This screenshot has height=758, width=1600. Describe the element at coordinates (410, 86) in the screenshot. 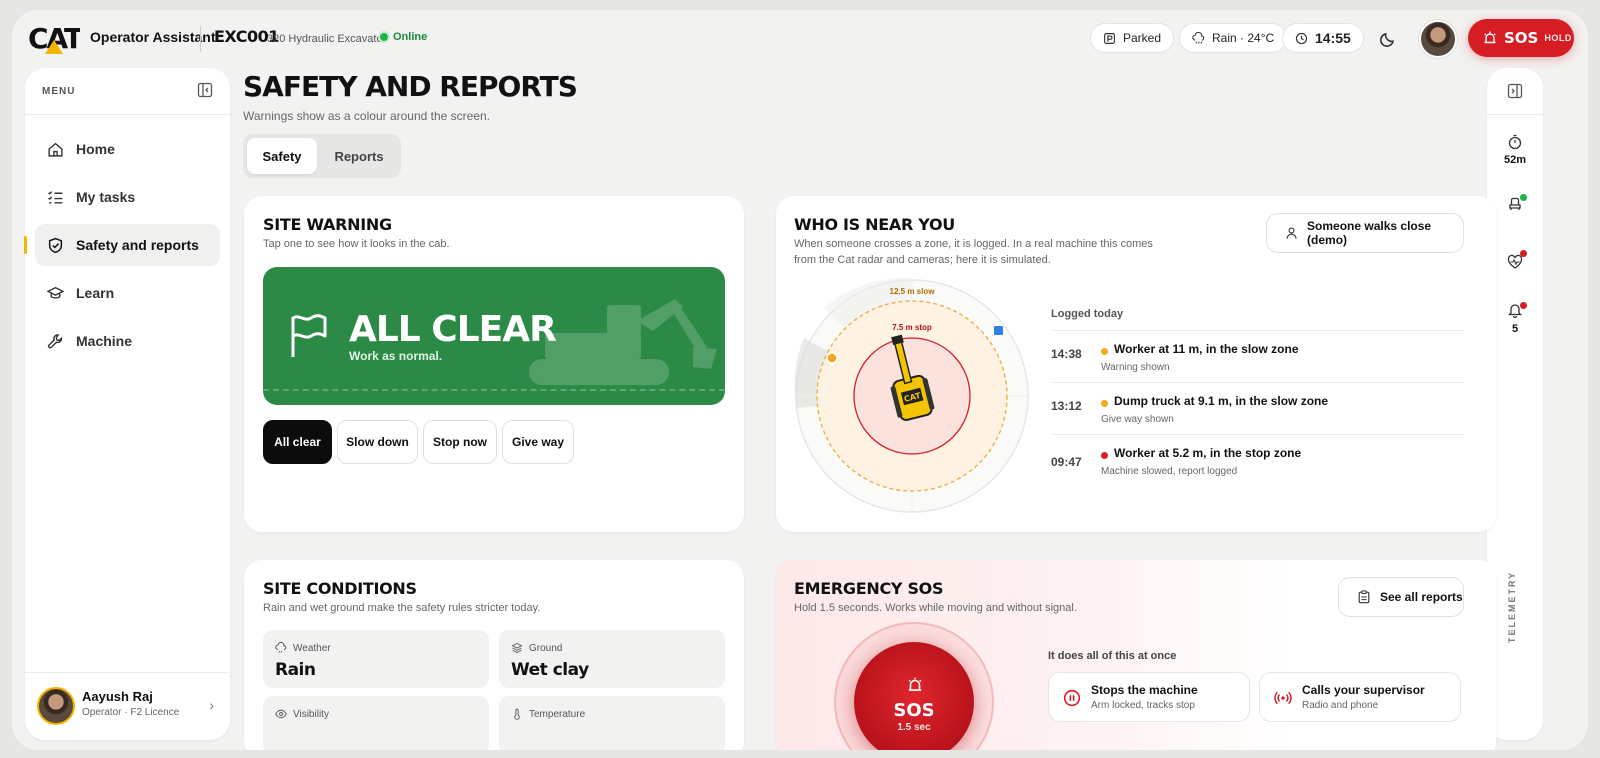

I see `page-title: SAFETY AND REPORTS` at that location.